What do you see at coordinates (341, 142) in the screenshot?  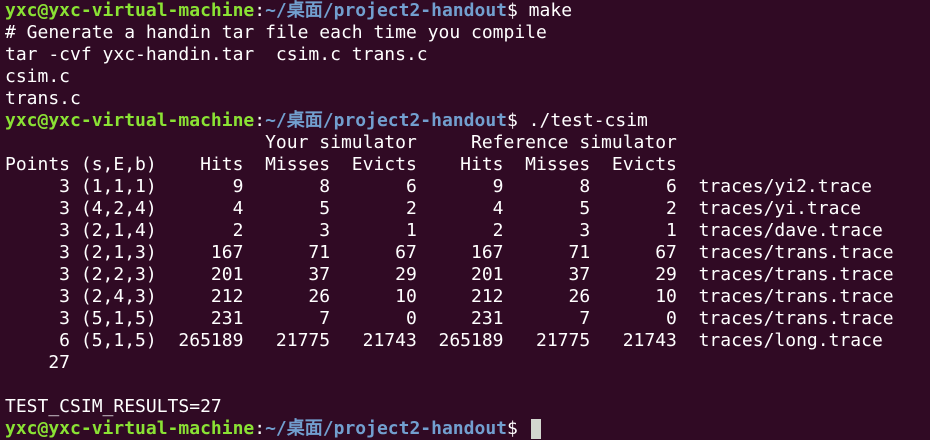 I see `output-line: Your simulator Reference simulator` at bounding box center [341, 142].